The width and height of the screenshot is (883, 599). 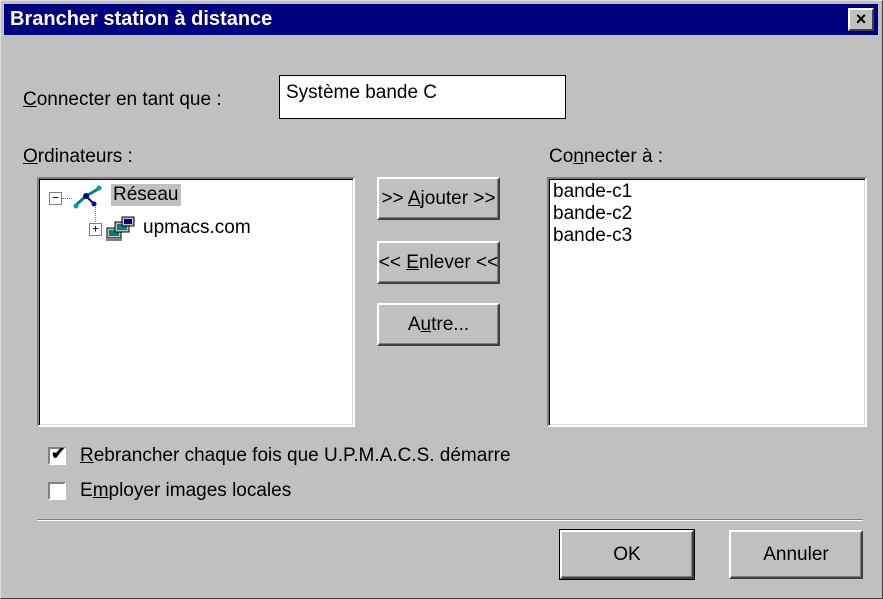 I want to click on tree-item-domain: upmacs.com, so click(x=197, y=228).